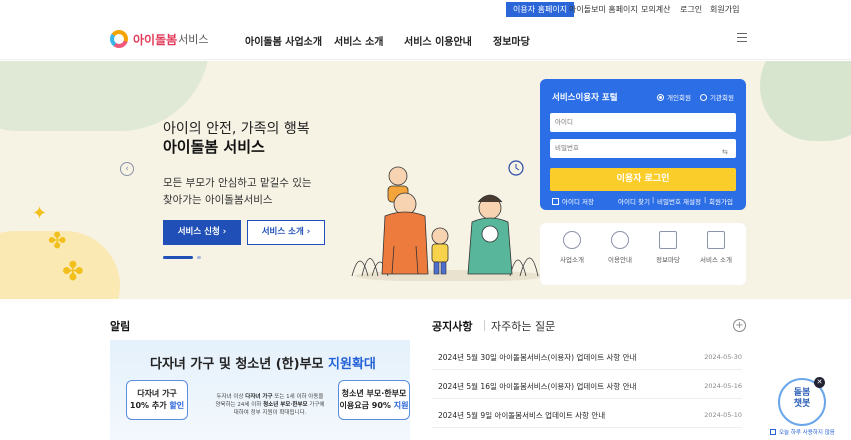 The width and height of the screenshot is (851, 440). What do you see at coordinates (366, 405) in the screenshot?
I see `badge-line: 이용요금 90%` at bounding box center [366, 405].